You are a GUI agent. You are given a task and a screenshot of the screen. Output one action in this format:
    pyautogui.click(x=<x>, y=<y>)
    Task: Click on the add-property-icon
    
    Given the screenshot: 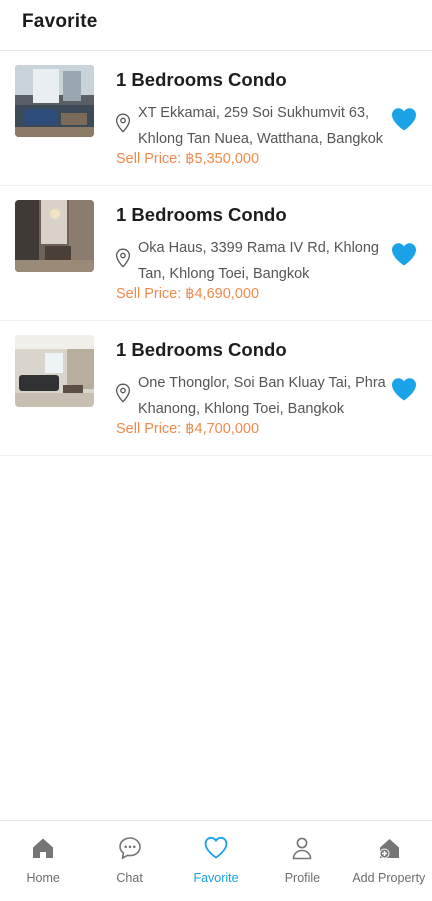 What is the action you would take?
    pyautogui.click(x=389, y=849)
    